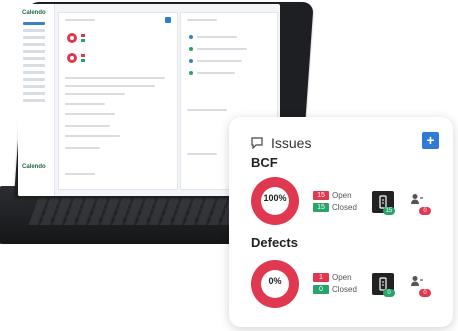  Describe the element at coordinates (275, 281) in the screenshot. I see `percent-defects: 0%` at that location.